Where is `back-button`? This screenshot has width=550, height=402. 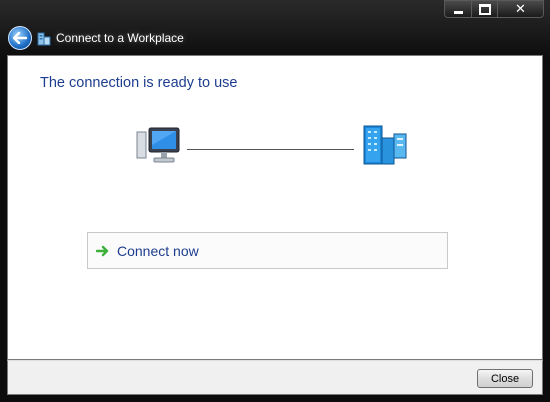
back-button is located at coordinates (20, 38).